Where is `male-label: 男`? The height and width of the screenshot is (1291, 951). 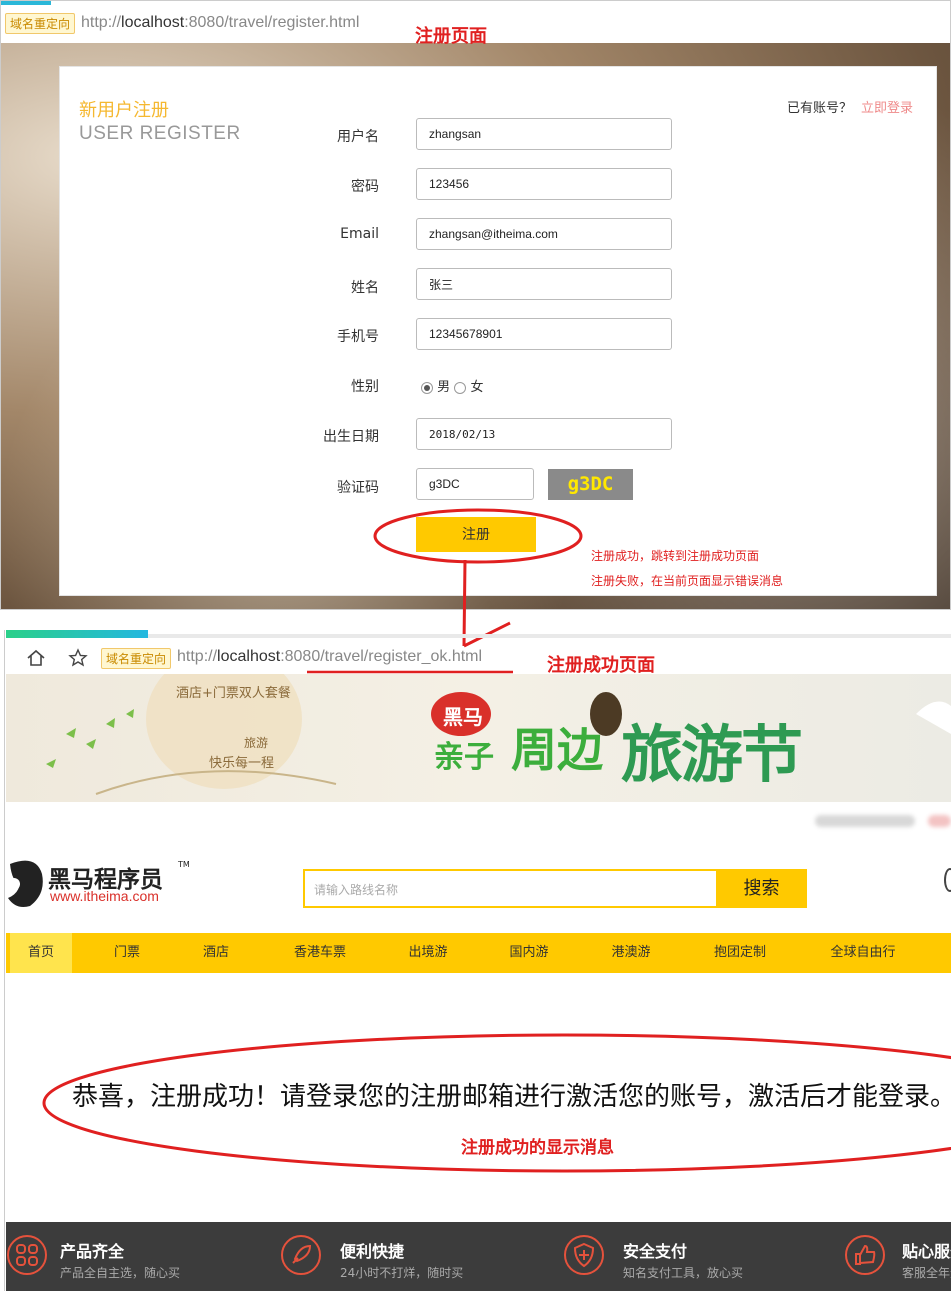 male-label: 男 is located at coordinates (444, 387).